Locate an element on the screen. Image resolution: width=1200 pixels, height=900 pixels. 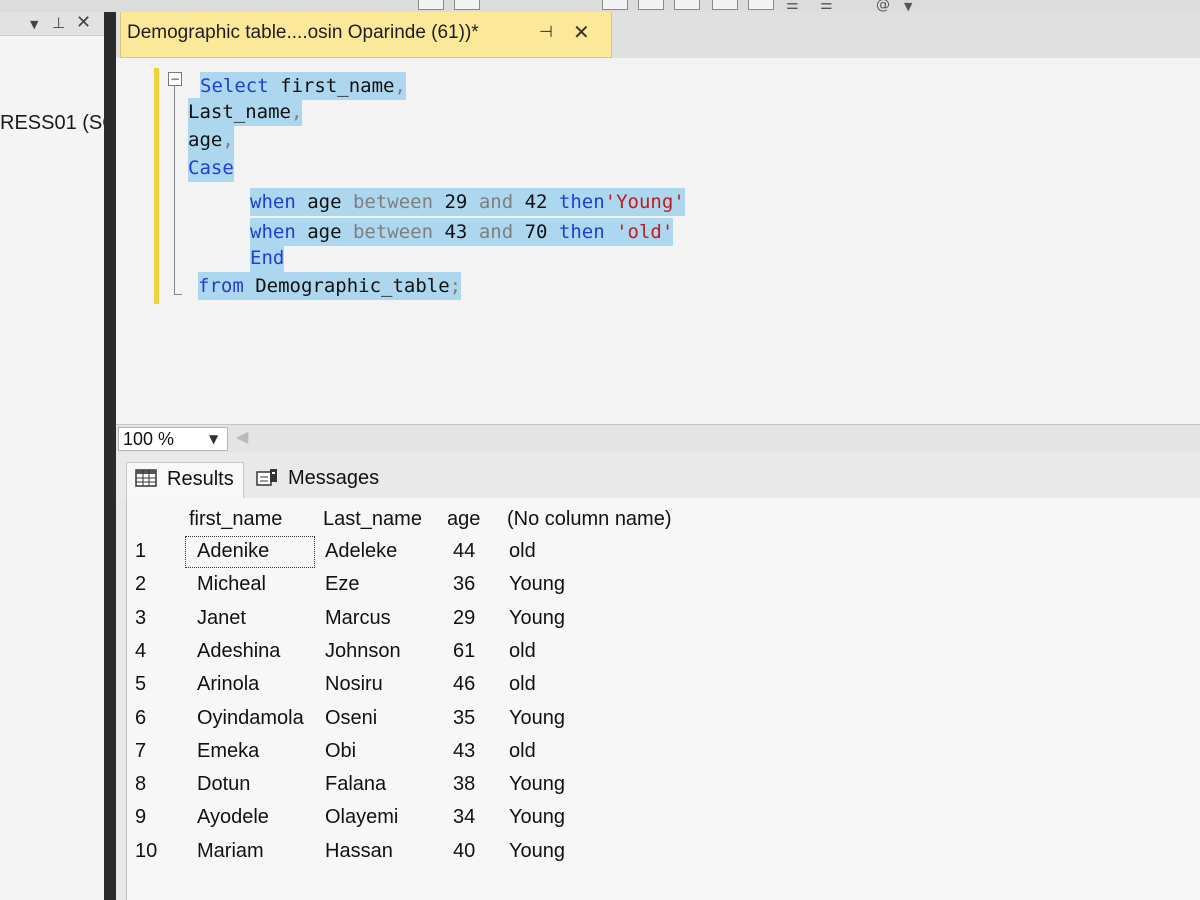
chevron-down-icon: ▼ is located at coordinates (34, 24).